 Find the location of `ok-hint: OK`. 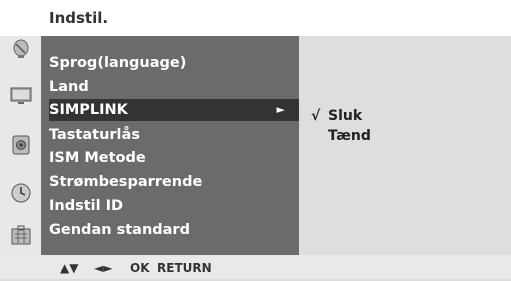

ok-hint: OK is located at coordinates (140, 268).